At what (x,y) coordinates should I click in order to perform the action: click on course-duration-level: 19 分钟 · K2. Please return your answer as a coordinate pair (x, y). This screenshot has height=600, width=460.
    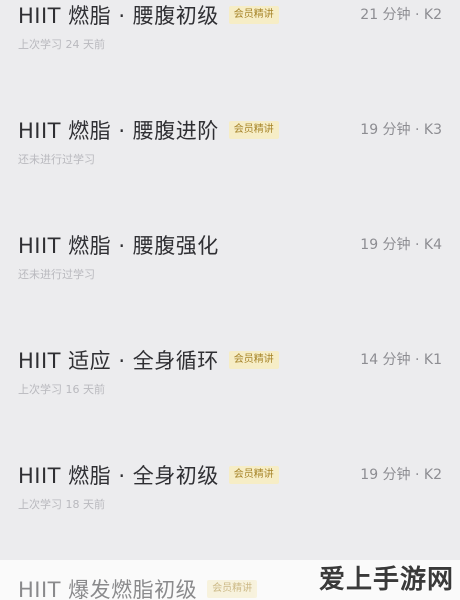
    Looking at the image, I should click on (401, 475).